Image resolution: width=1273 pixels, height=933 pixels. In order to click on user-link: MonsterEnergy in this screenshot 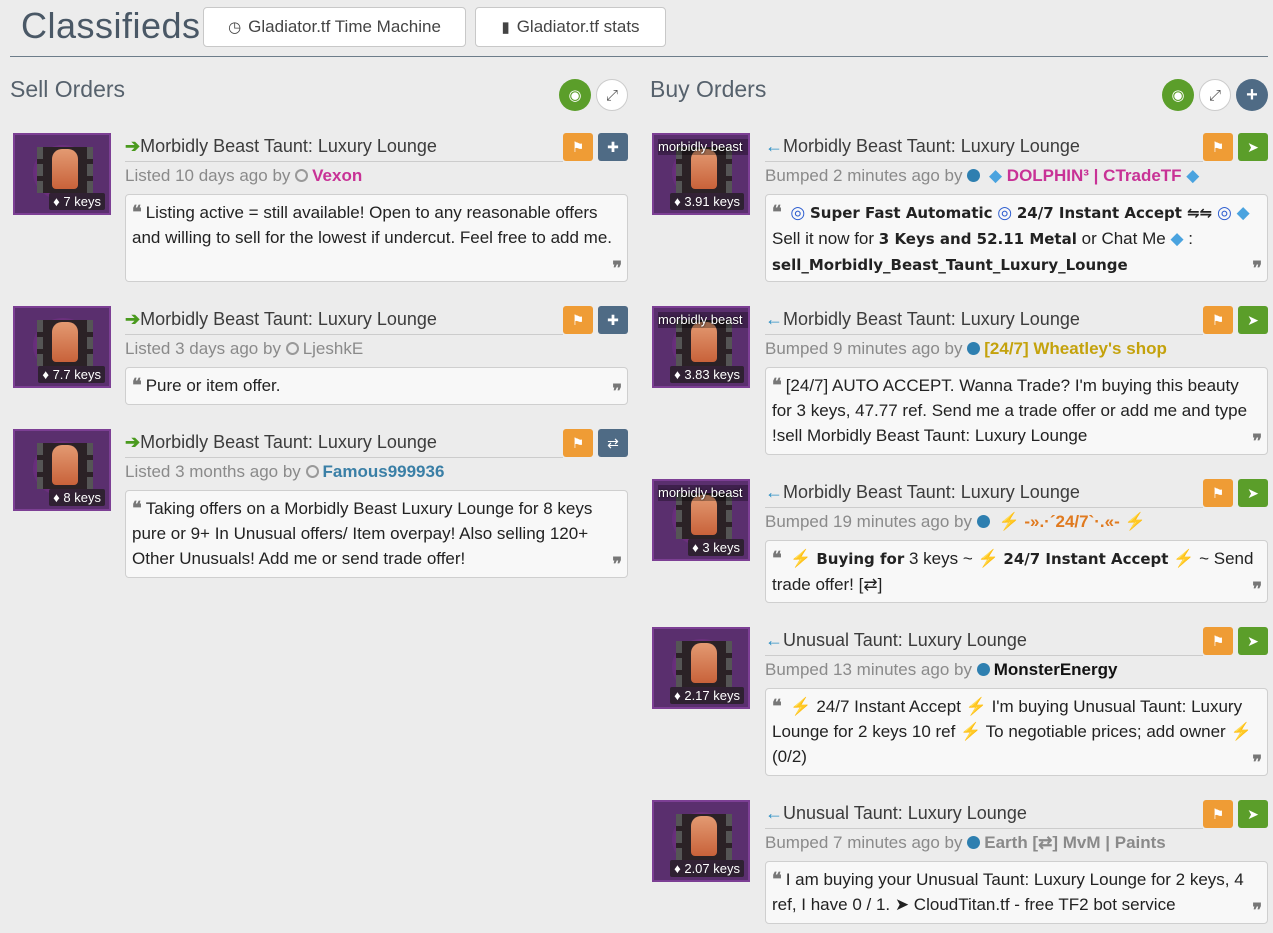, I will do `click(1056, 669)`.